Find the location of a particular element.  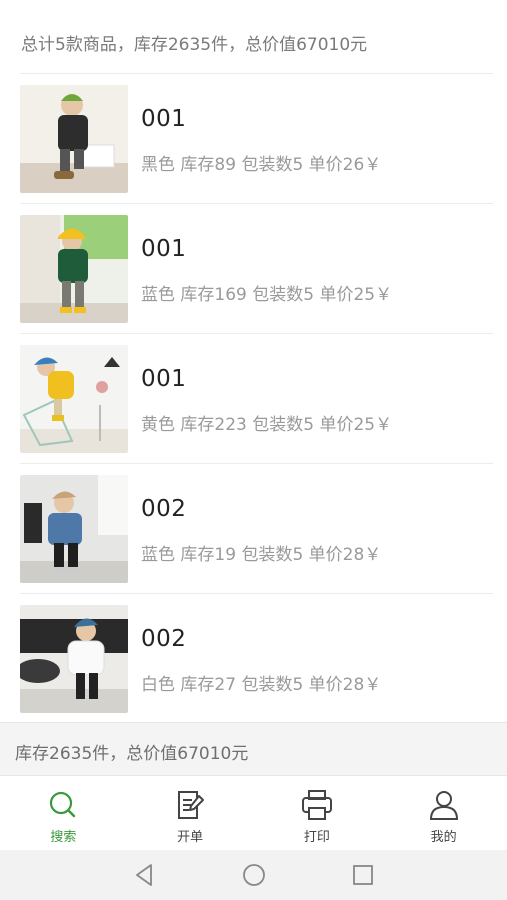

tab-search: 搜索 is located at coordinates (63, 813).